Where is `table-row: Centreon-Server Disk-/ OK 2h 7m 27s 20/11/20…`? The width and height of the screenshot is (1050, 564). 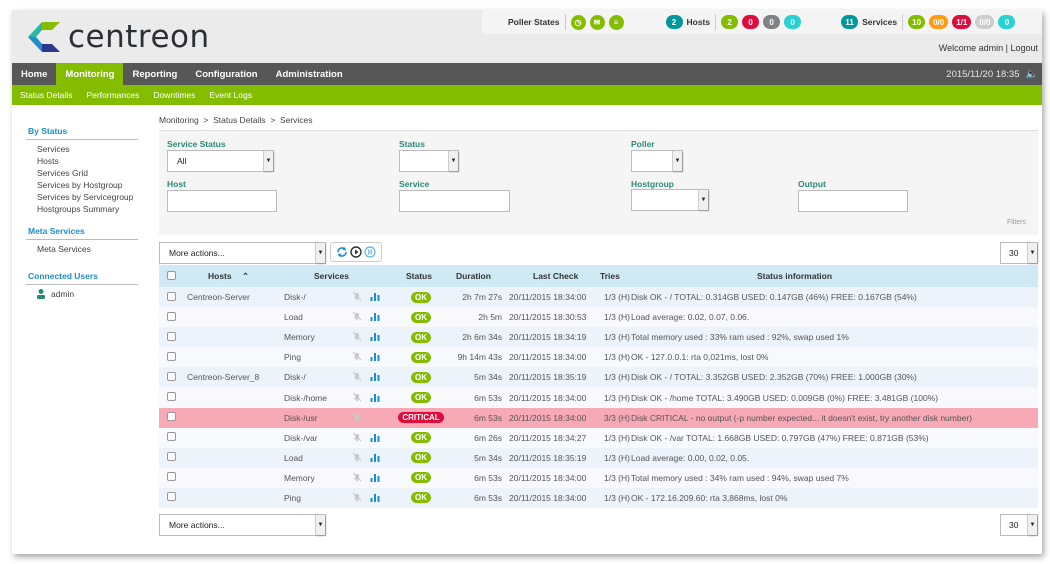
table-row: Centreon-Server Disk-/ OK 2h 7m 27s 20/11/20… is located at coordinates (598, 297).